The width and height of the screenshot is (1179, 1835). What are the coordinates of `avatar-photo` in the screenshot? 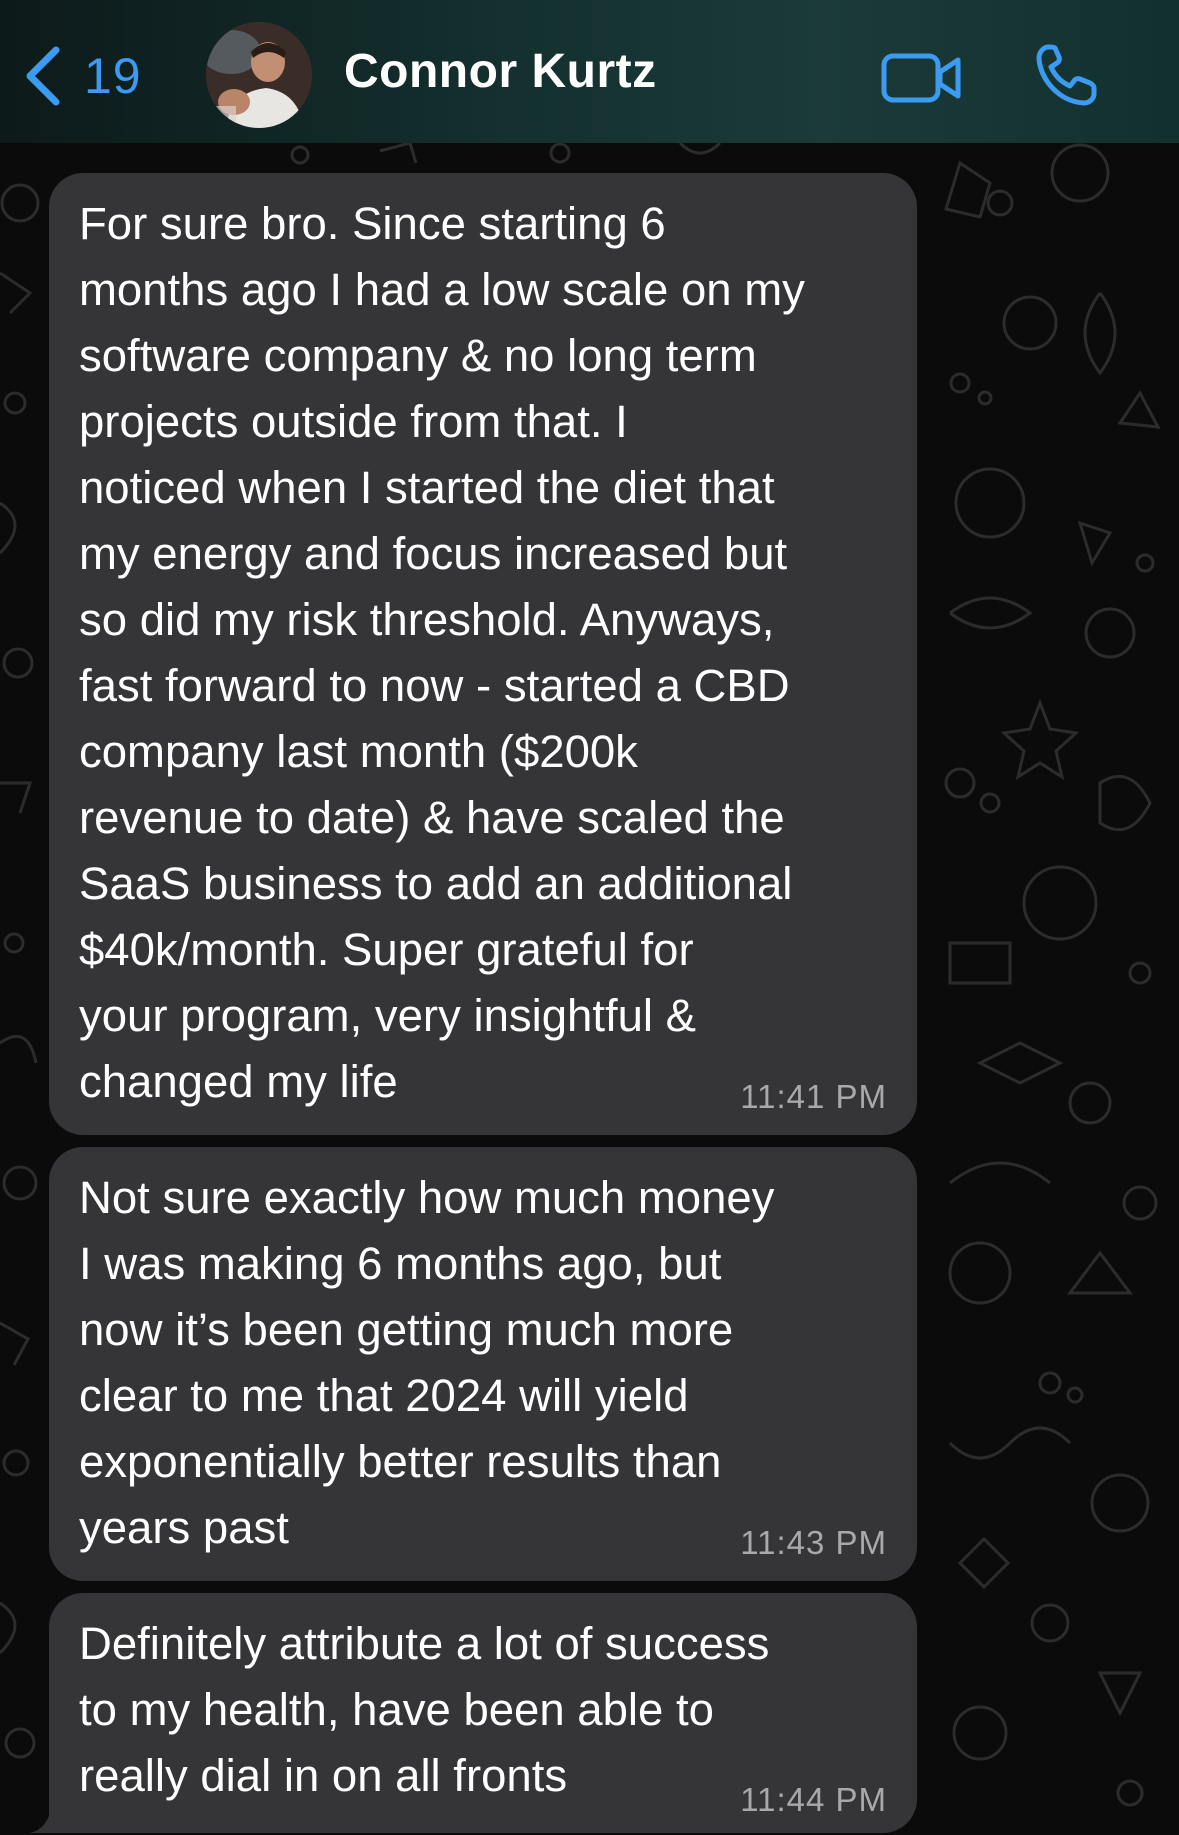 It's located at (259, 75).